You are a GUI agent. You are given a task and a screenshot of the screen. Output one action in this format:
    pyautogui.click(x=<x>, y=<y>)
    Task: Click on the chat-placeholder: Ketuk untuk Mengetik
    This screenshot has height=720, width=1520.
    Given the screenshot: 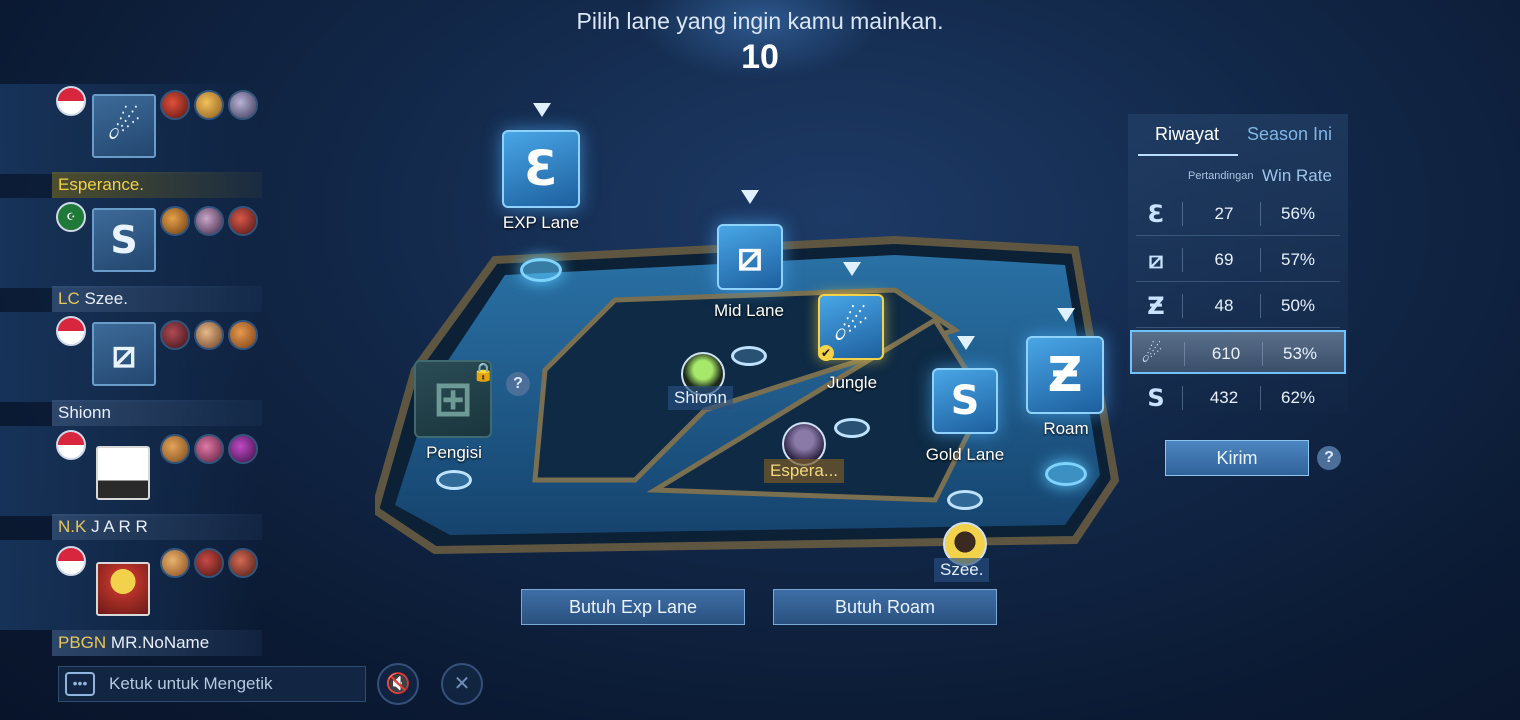 What is the action you would take?
    pyautogui.click(x=191, y=683)
    